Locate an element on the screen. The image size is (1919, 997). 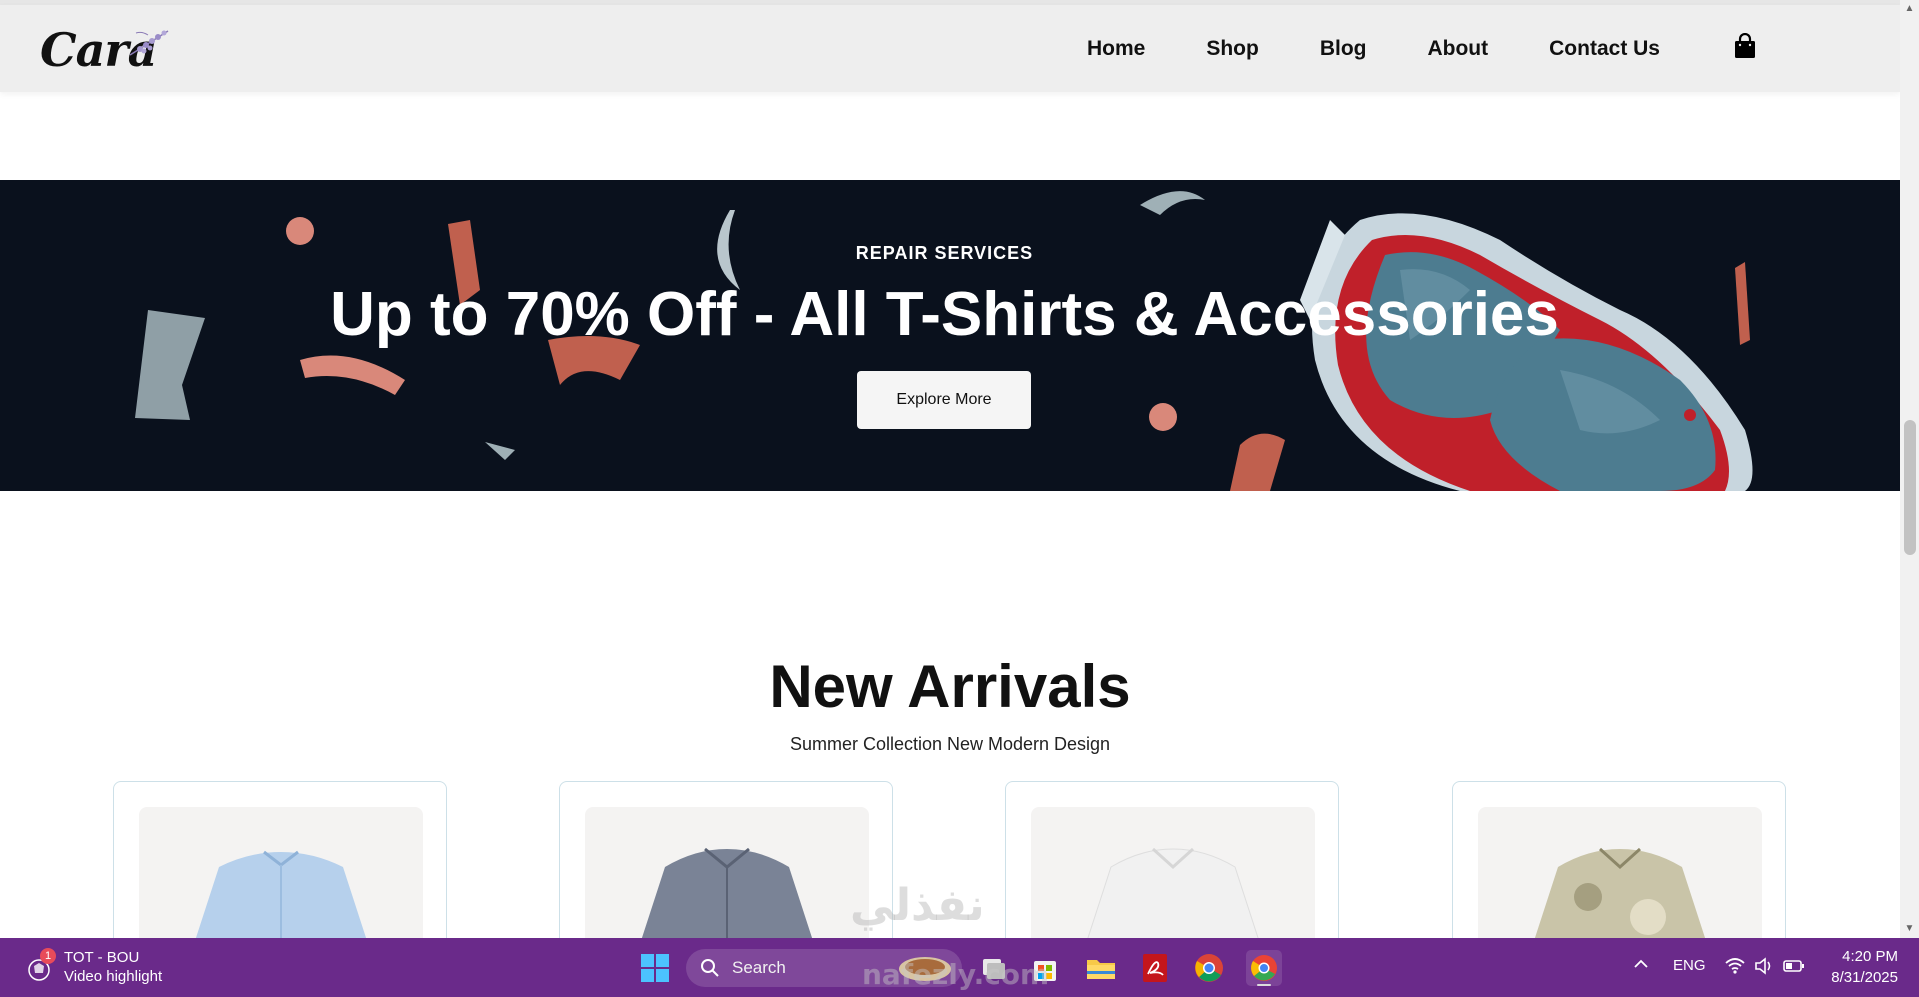
scroll-down-arrow-icon: ▼ is located at coordinates (1909, 929).